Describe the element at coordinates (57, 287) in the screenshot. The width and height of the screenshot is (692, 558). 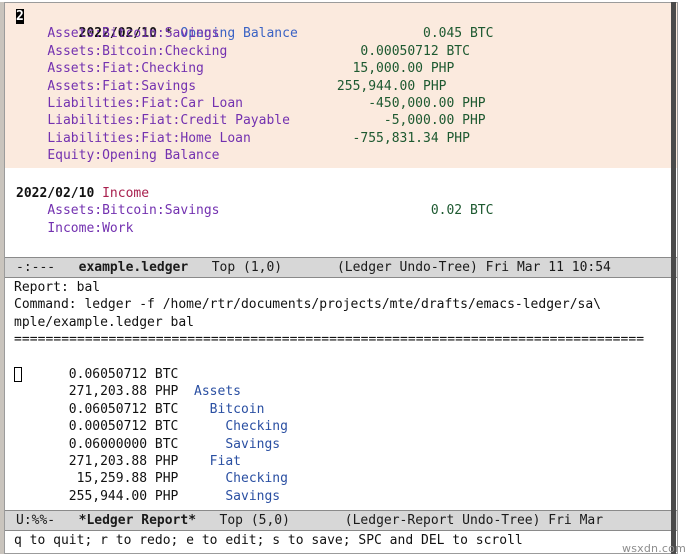
I see `report-label: Report: bal` at that location.